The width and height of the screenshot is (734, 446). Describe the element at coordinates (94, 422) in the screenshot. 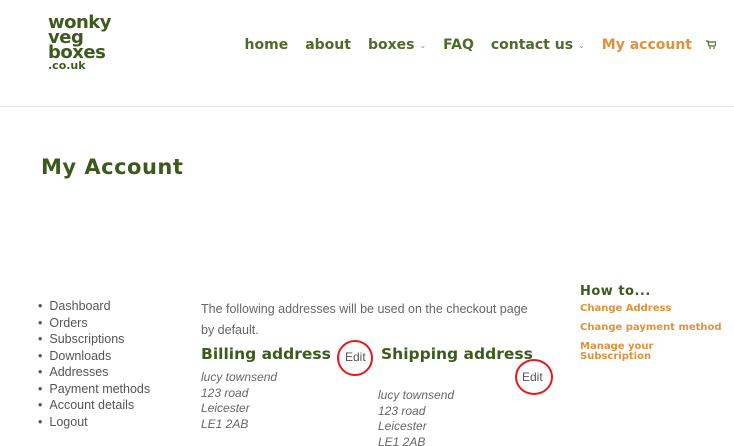

I see `account-nav-logout: Logout` at that location.